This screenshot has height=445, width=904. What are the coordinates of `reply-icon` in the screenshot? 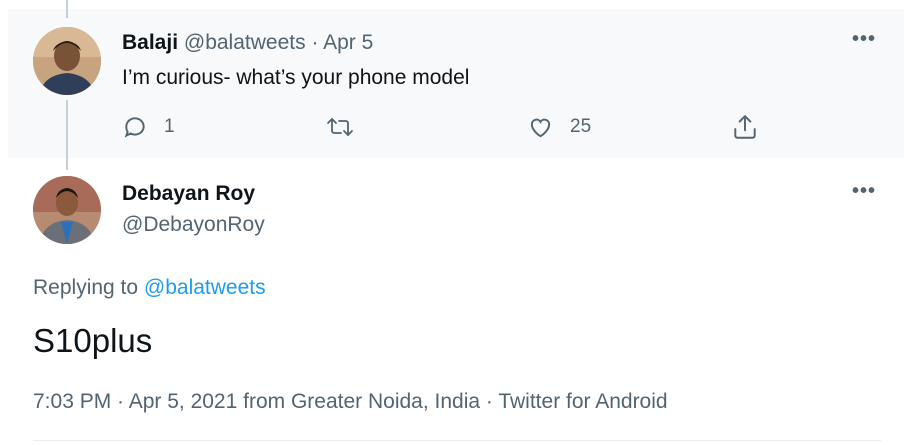 It's located at (135, 127).